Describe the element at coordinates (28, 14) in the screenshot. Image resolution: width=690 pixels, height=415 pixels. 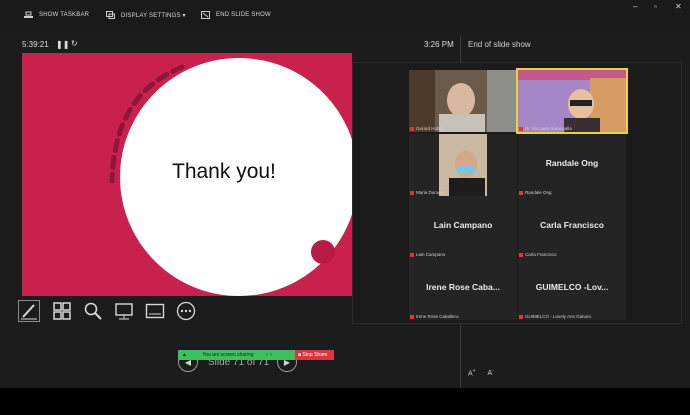
I see `taskbar-icon` at that location.